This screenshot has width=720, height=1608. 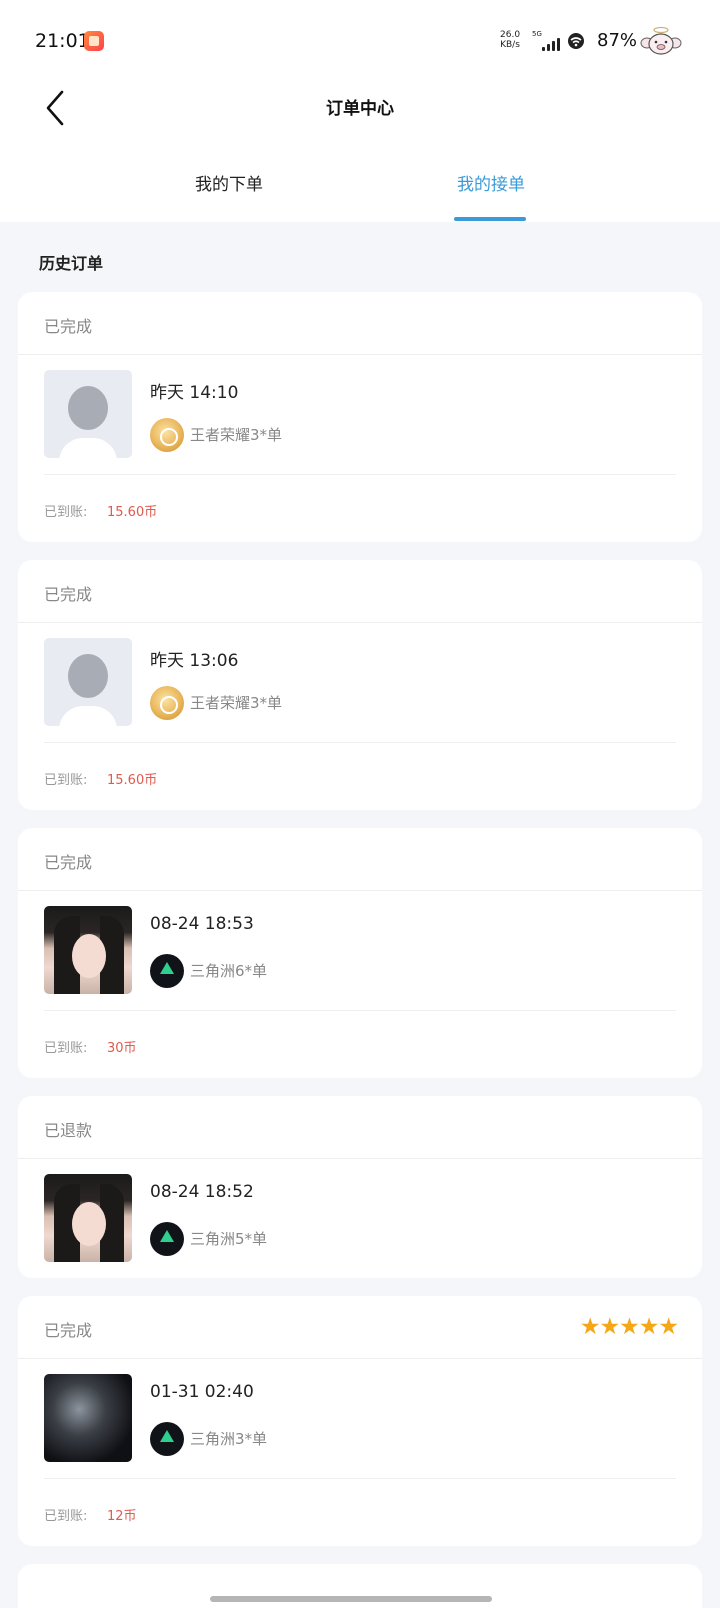 What do you see at coordinates (351, 1599) in the screenshot?
I see `home-indicator` at bounding box center [351, 1599].